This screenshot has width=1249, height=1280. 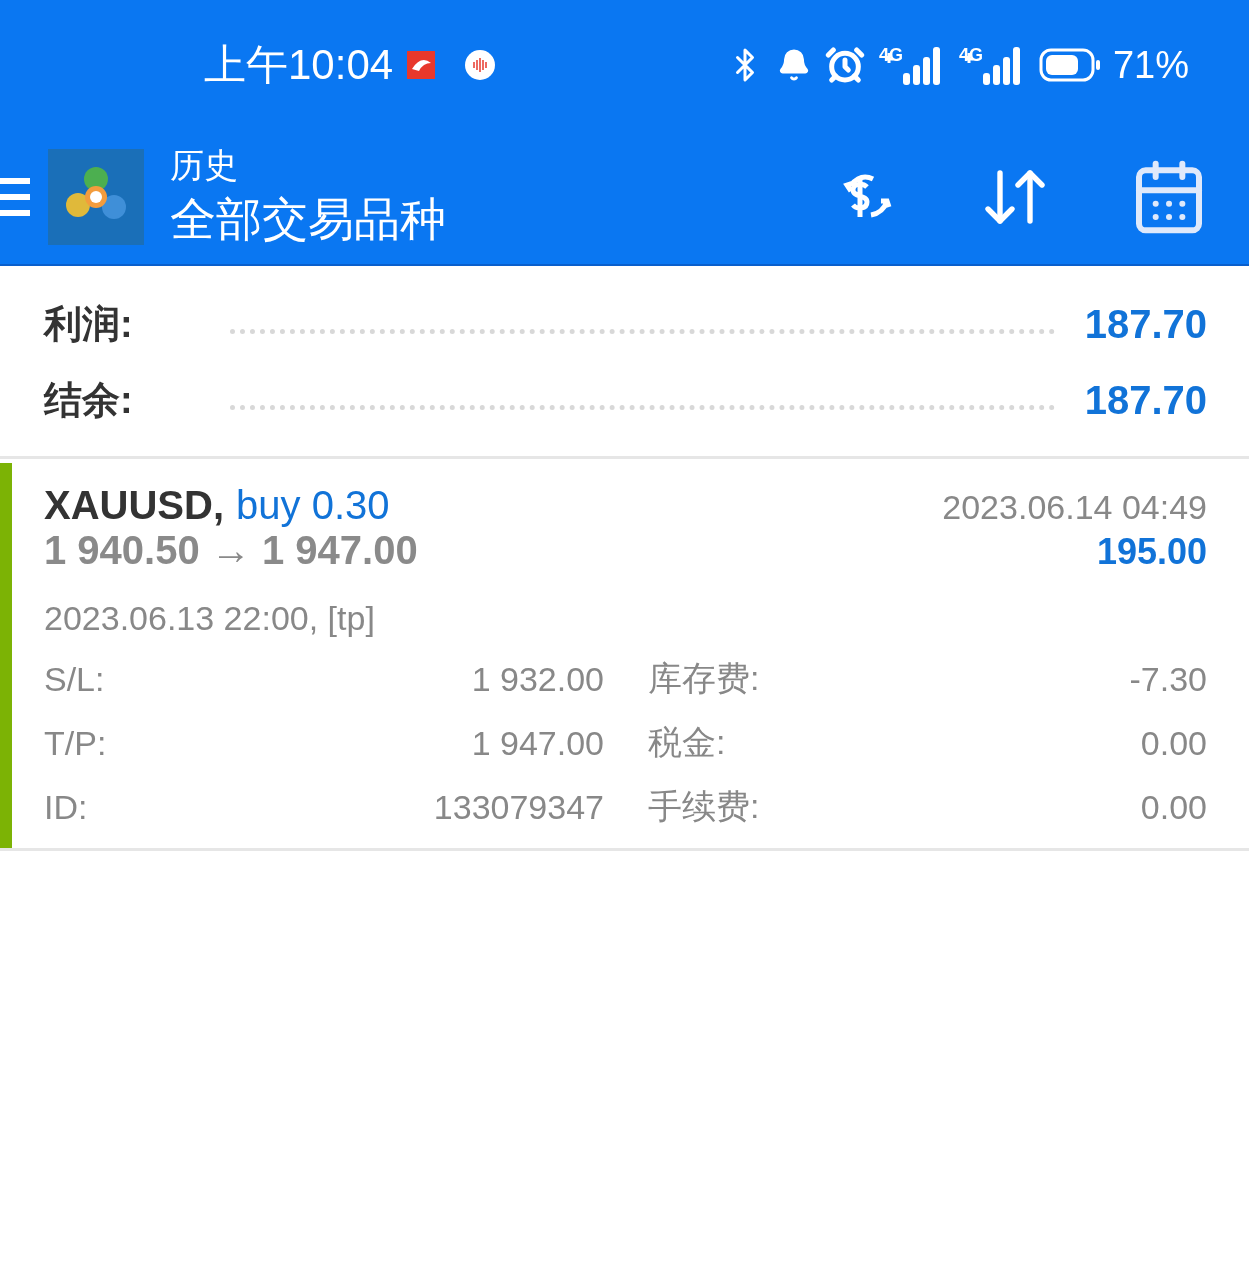 I want to click on detail-label: 手续费:, so click(x=704, y=806).